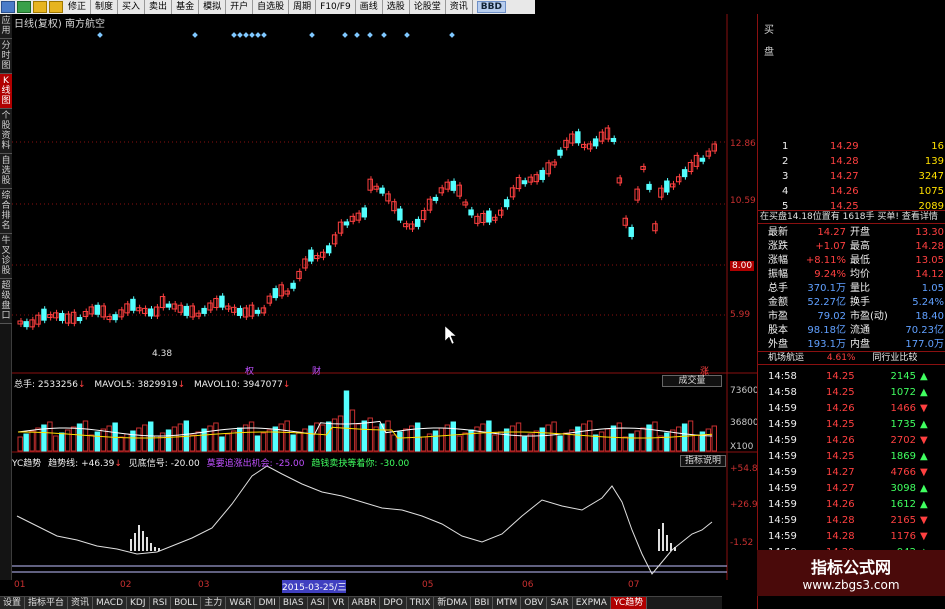 Image resolution: width=945 pixels, height=609 pixels. Describe the element at coordinates (318, 603) in the screenshot. I see `indicator-tab: ASI` at that location.